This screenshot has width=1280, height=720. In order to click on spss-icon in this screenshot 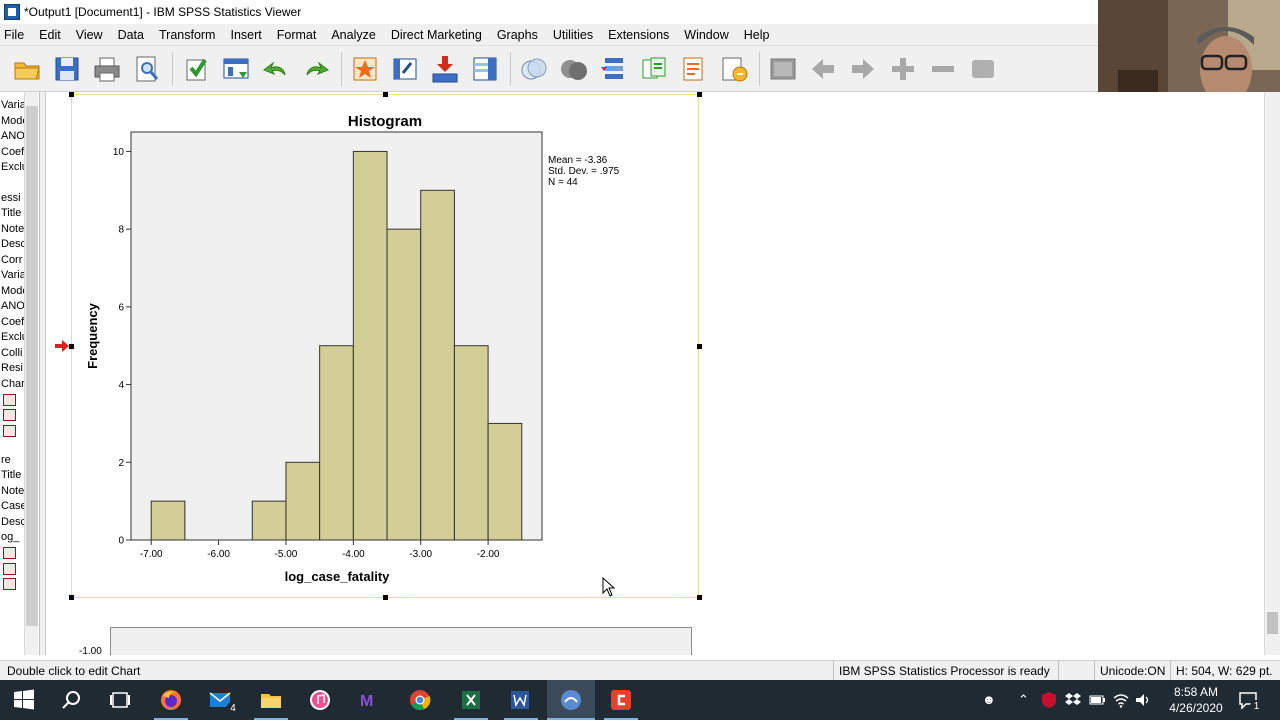, I will do `click(571, 700)`.